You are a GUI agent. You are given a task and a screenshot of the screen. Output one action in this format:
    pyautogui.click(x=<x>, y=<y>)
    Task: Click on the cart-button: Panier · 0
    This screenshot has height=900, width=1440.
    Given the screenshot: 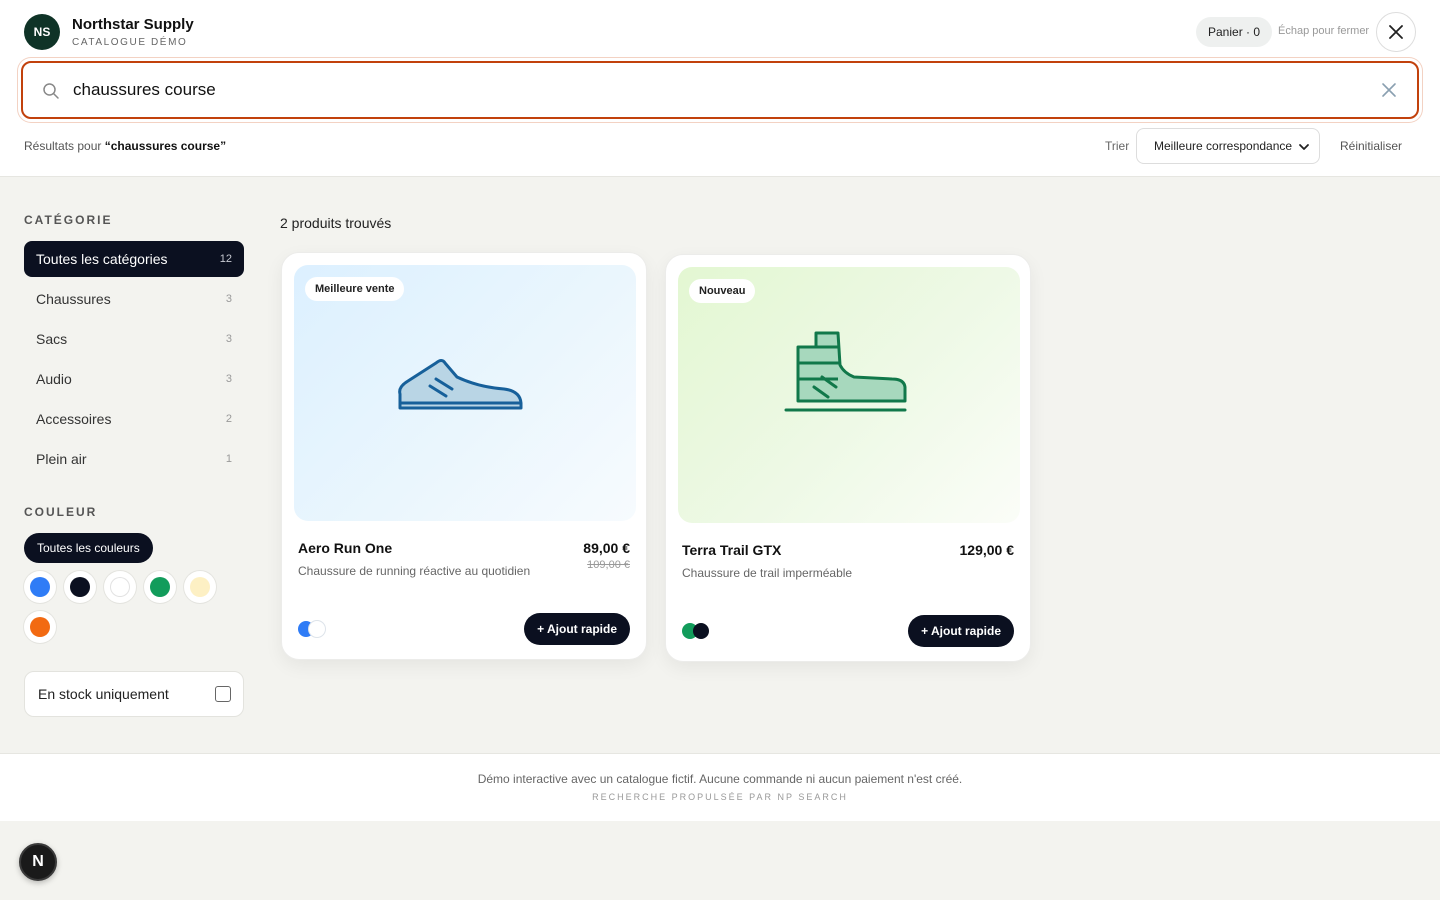 What is the action you would take?
    pyautogui.click(x=1234, y=32)
    